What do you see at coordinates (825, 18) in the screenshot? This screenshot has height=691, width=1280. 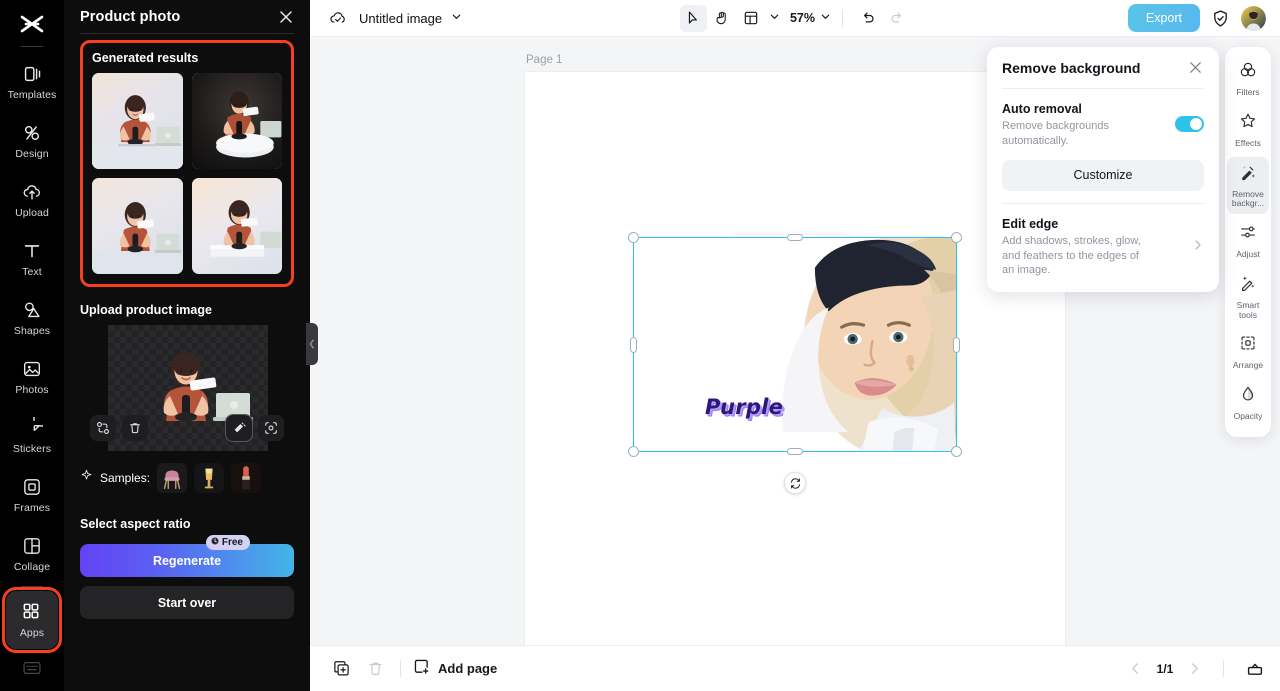 I see `zoom-chevron-down-icon` at bounding box center [825, 18].